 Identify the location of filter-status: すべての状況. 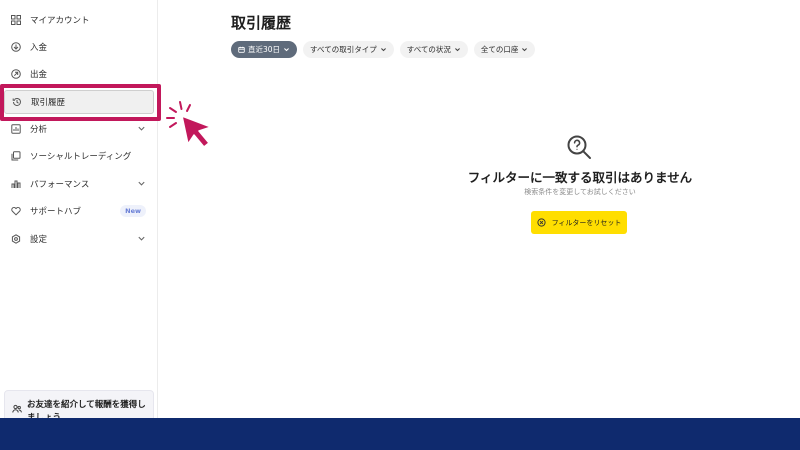
(433, 49).